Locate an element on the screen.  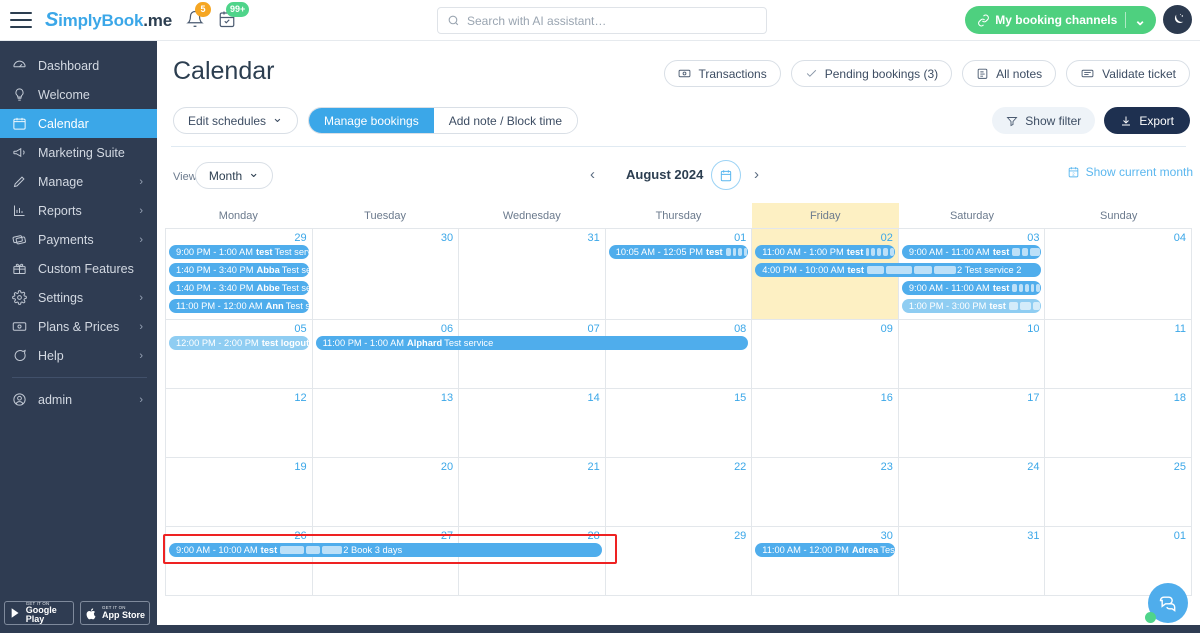
calendar-event: 11:00 AM - 12:00 PMAdrea Test service is located at coordinates (825, 550).